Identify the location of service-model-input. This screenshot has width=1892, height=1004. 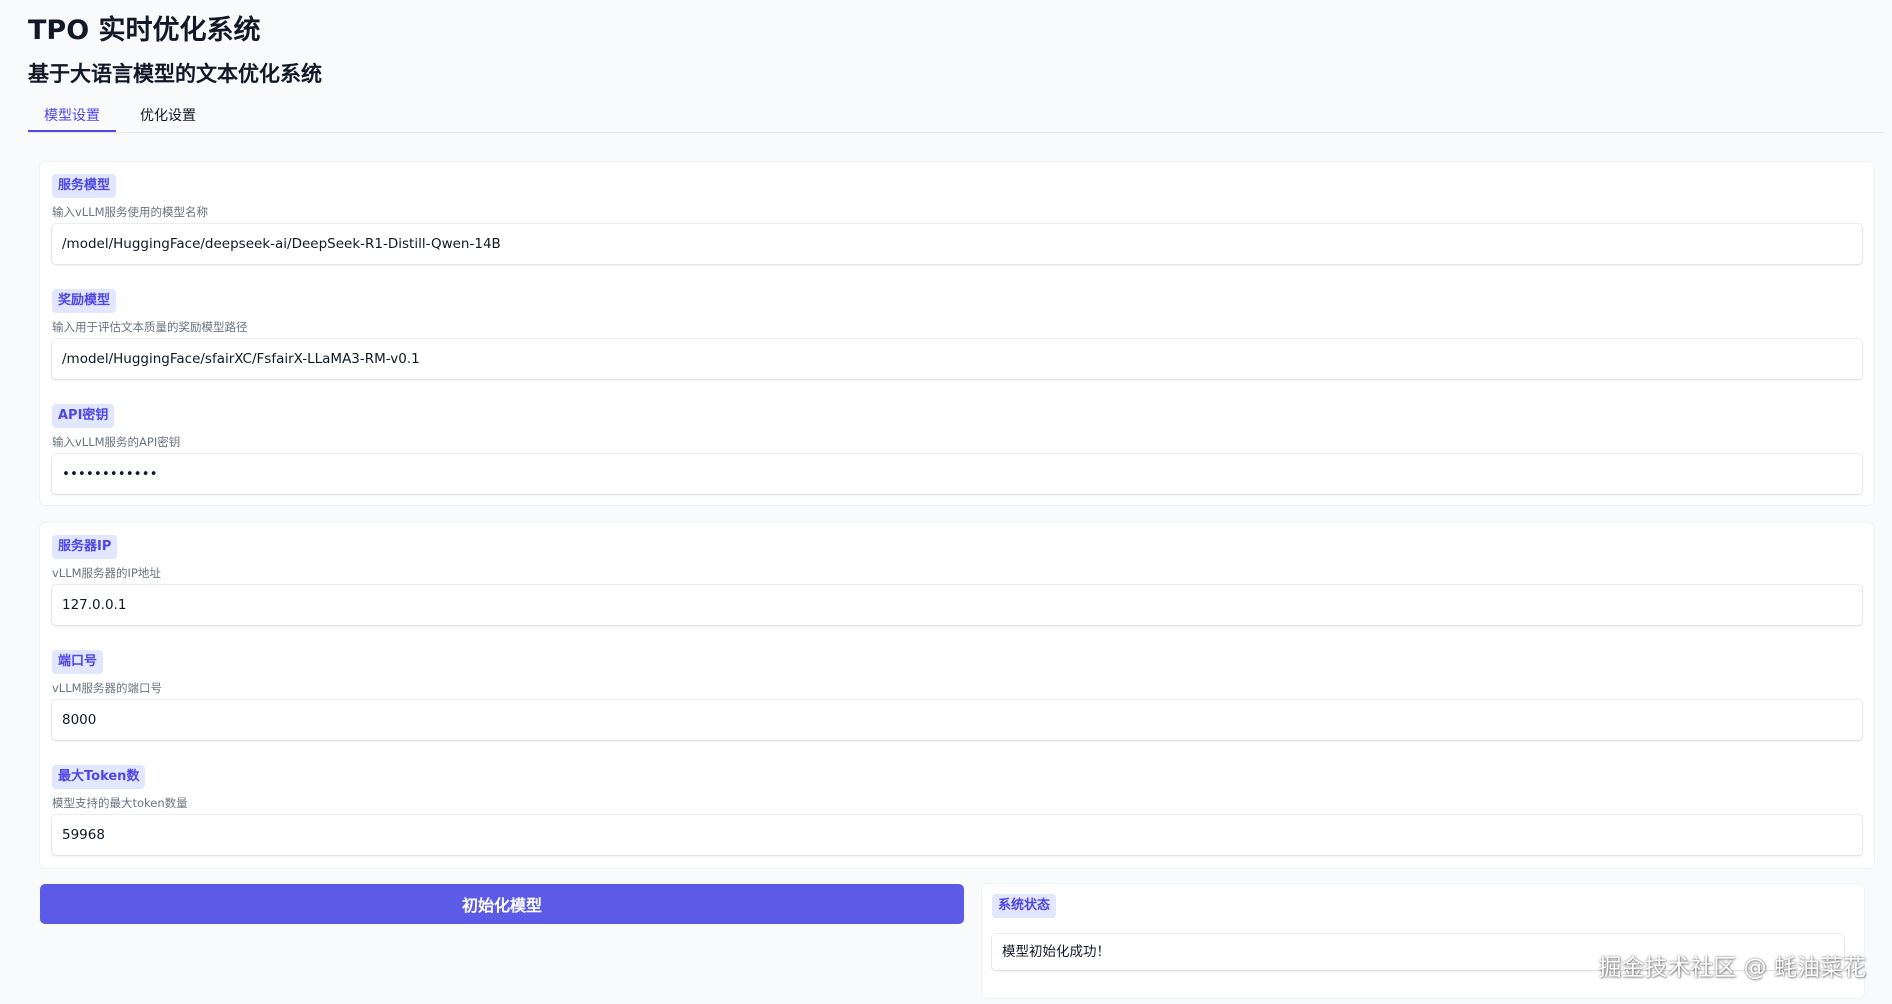
(957, 244).